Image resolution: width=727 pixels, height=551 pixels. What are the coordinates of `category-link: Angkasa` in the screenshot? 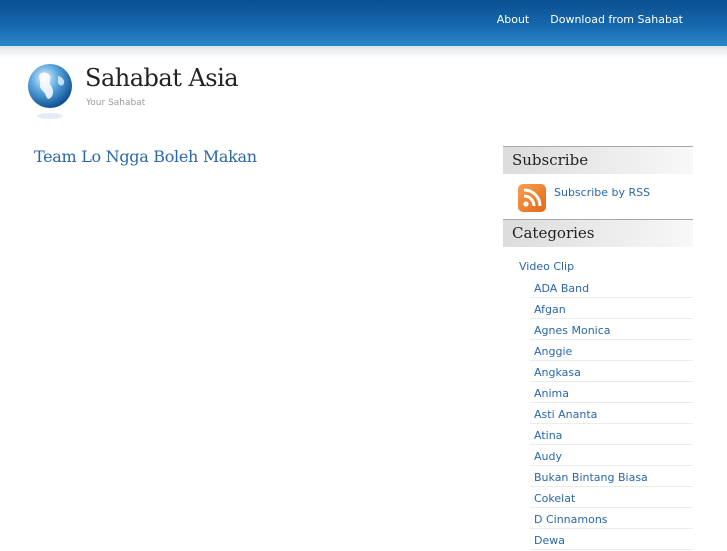 It's located at (557, 372).